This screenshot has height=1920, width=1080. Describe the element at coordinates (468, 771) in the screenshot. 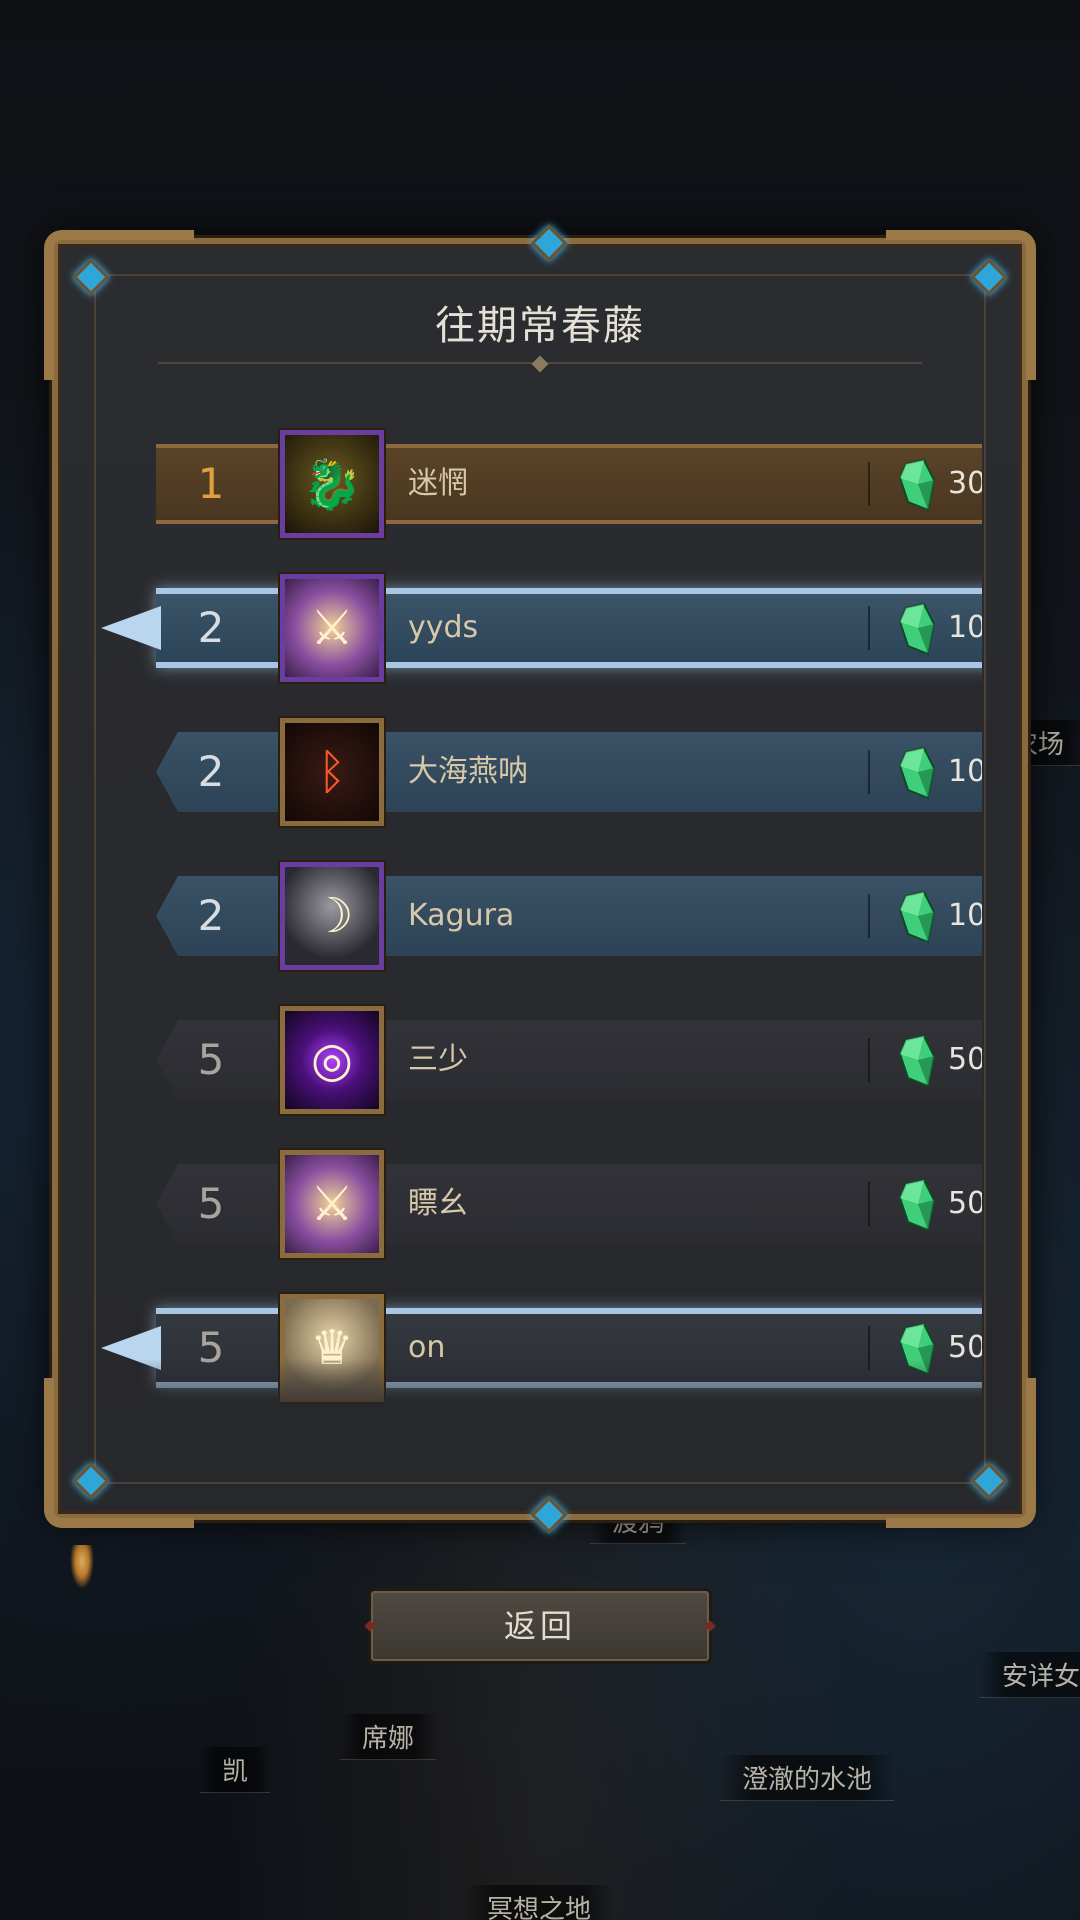

I see `player-name: 大海燕呐` at that location.